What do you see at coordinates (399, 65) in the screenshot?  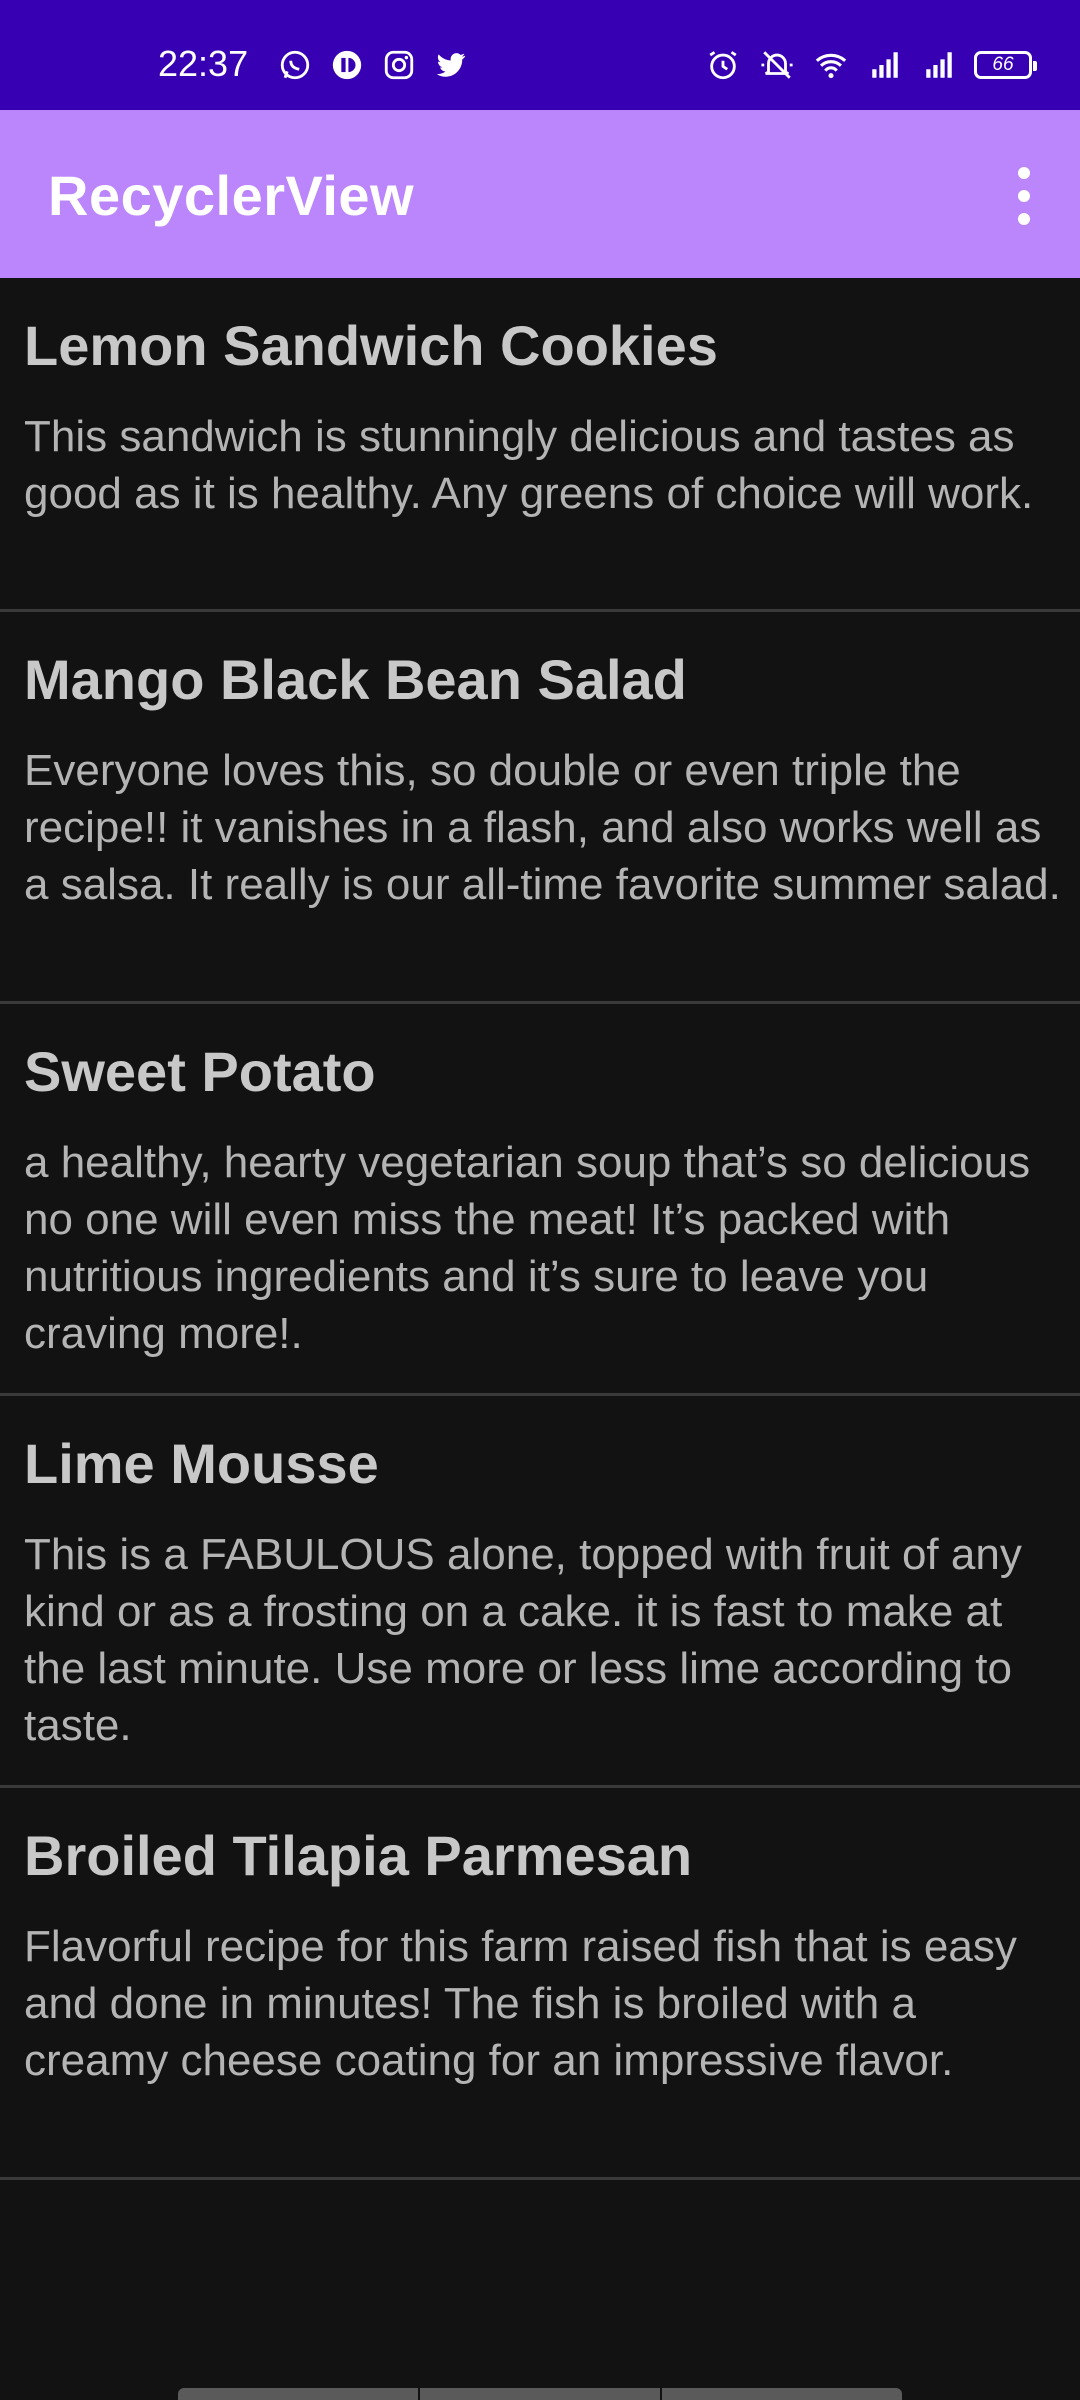 I see `instagram-icon` at bounding box center [399, 65].